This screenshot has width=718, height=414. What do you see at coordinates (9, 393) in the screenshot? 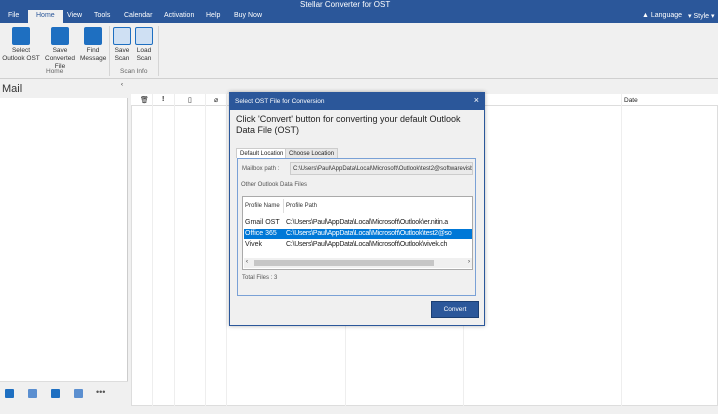
I see `mail-icon` at bounding box center [9, 393].